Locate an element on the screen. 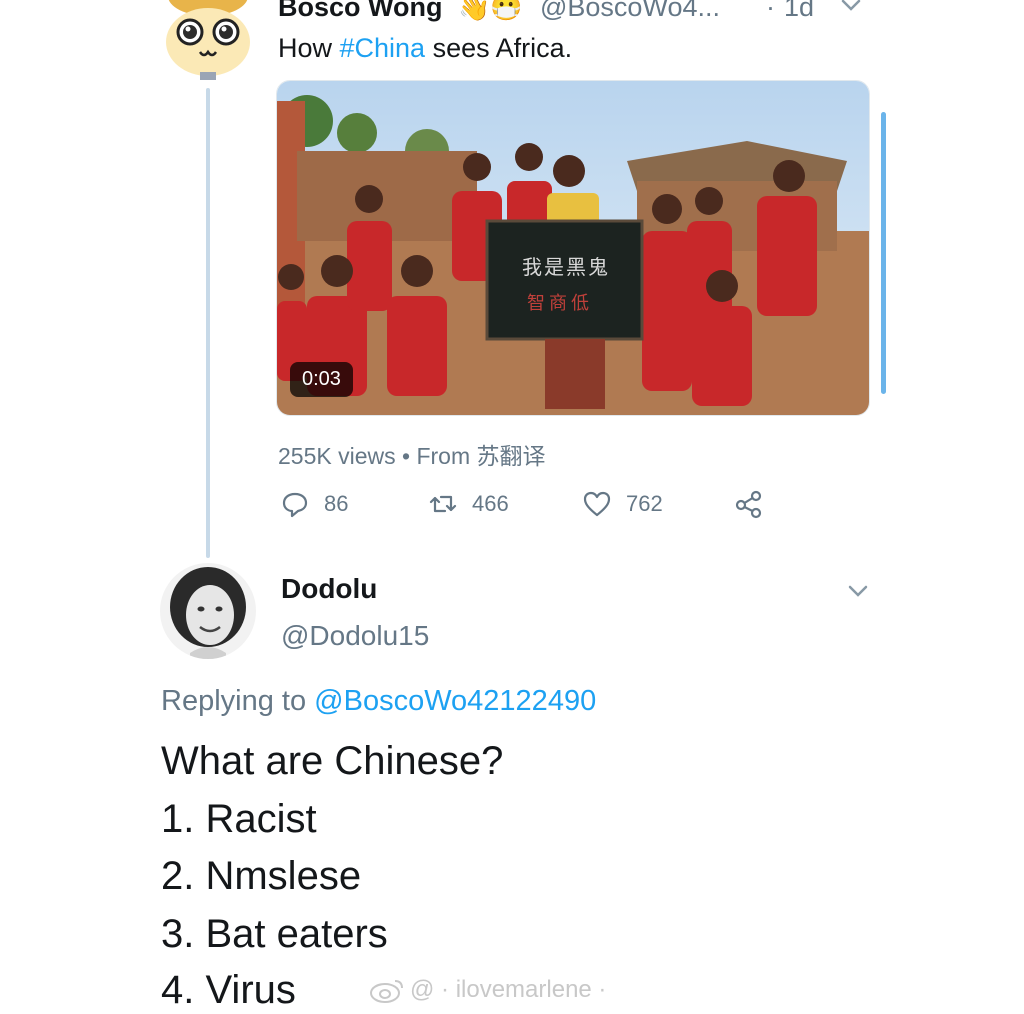 The image size is (1024, 1014). like-count: 762 is located at coordinates (644, 503).